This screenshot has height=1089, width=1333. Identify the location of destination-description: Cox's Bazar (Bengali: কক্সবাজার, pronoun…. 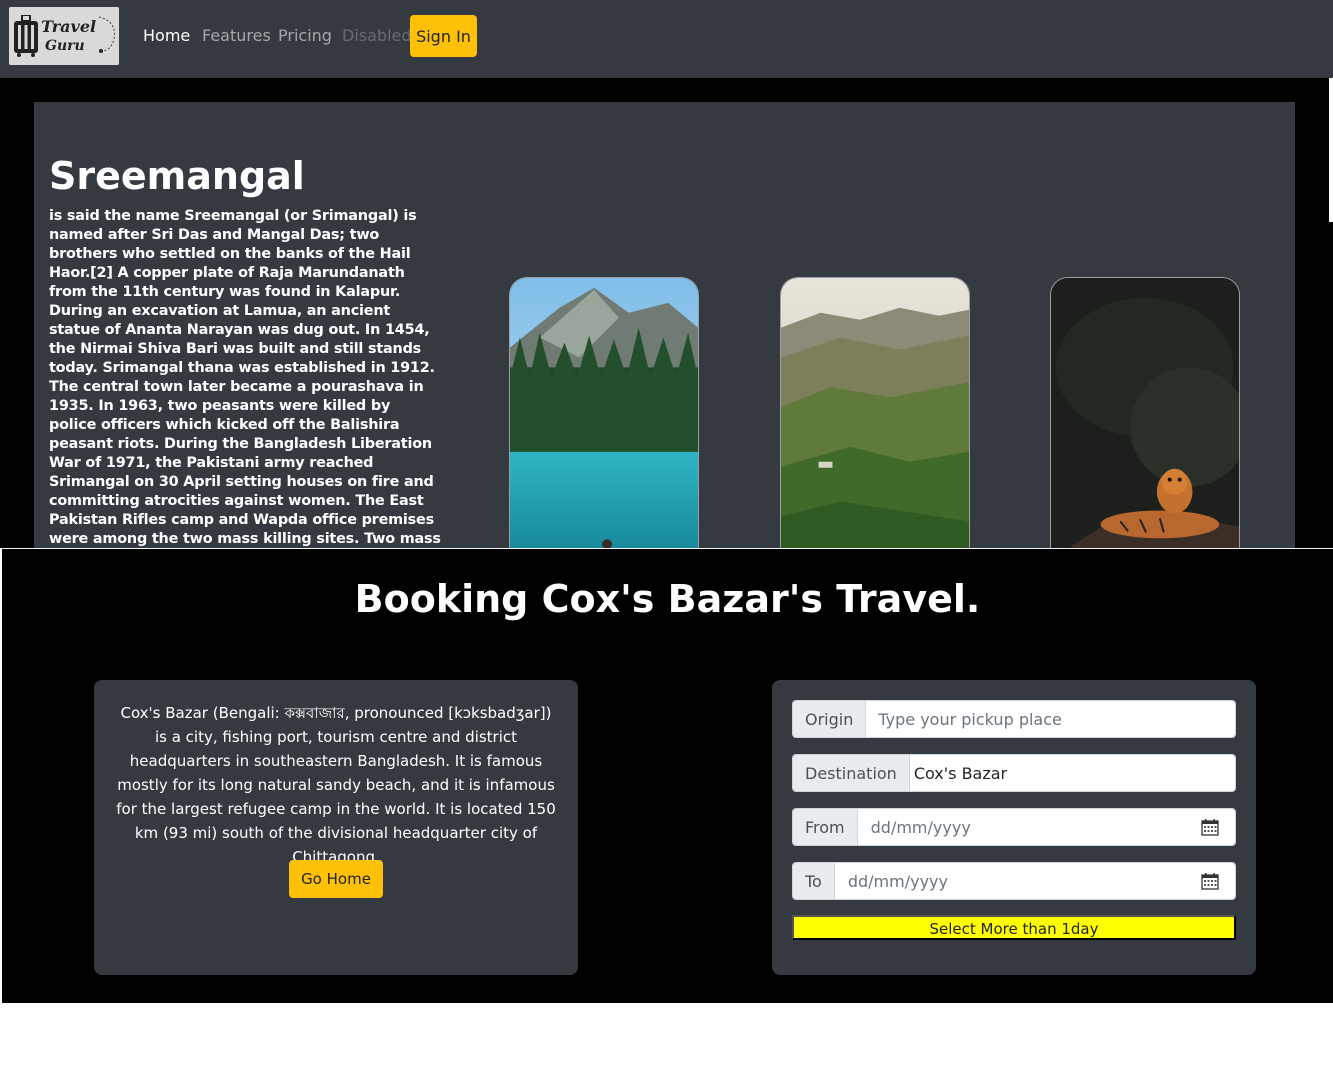
(336, 785).